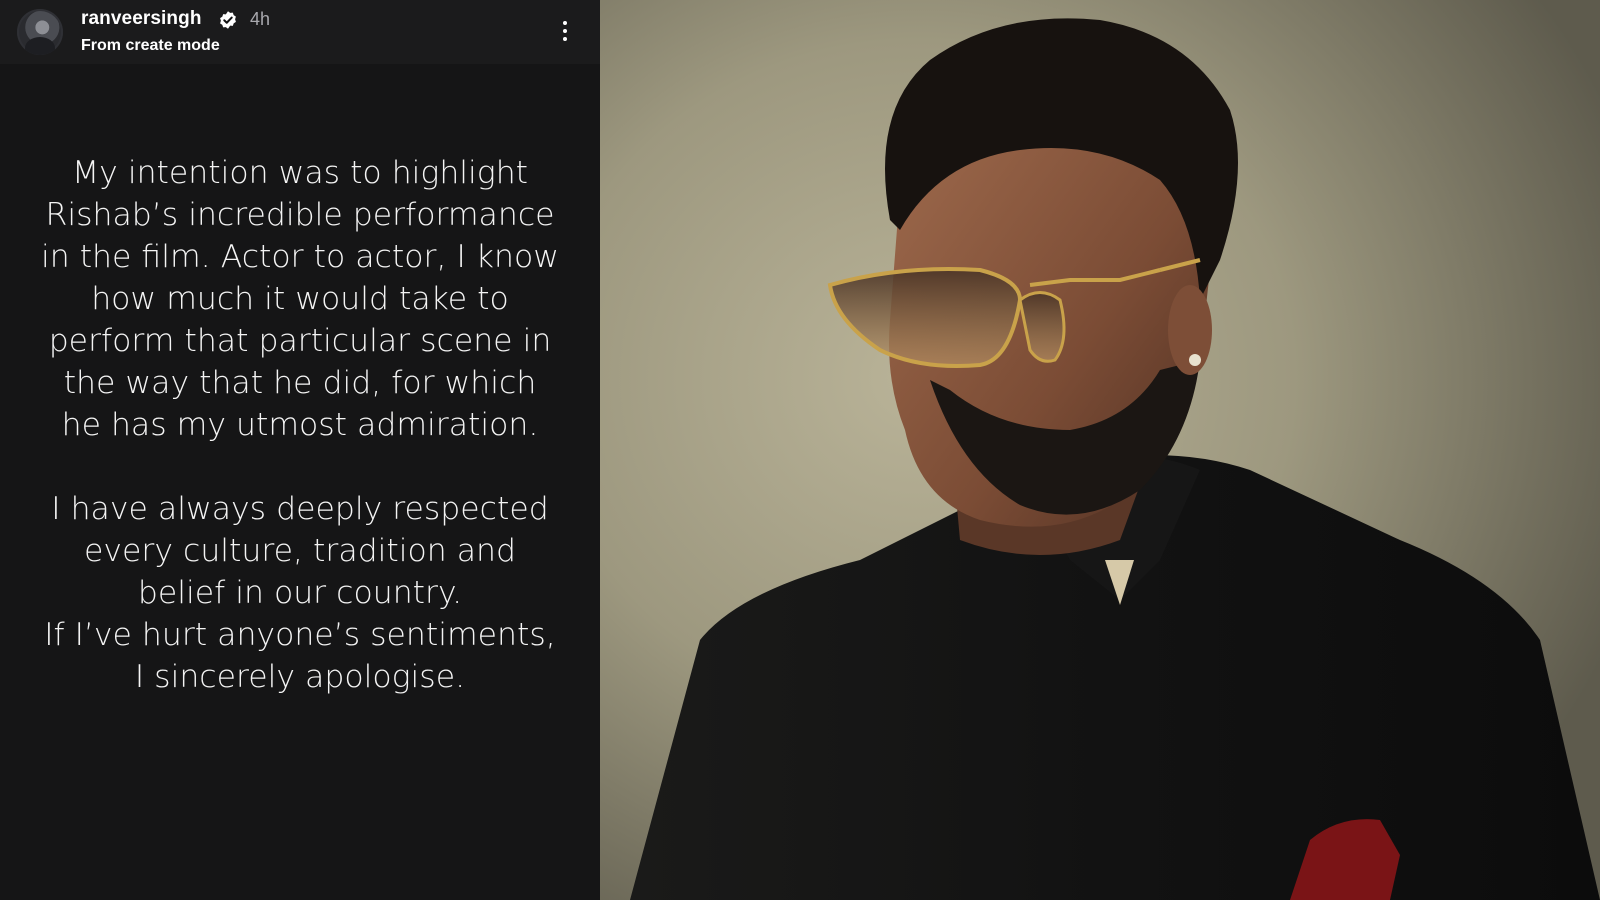  What do you see at coordinates (300, 32) in the screenshot?
I see `story-header: ranveersingh 4h From create mode` at bounding box center [300, 32].